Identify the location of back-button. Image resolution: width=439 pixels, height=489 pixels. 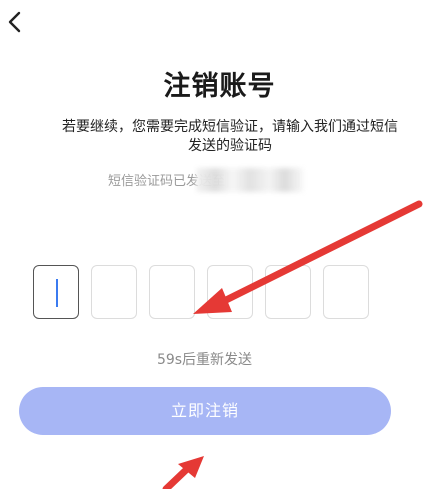
(15, 22).